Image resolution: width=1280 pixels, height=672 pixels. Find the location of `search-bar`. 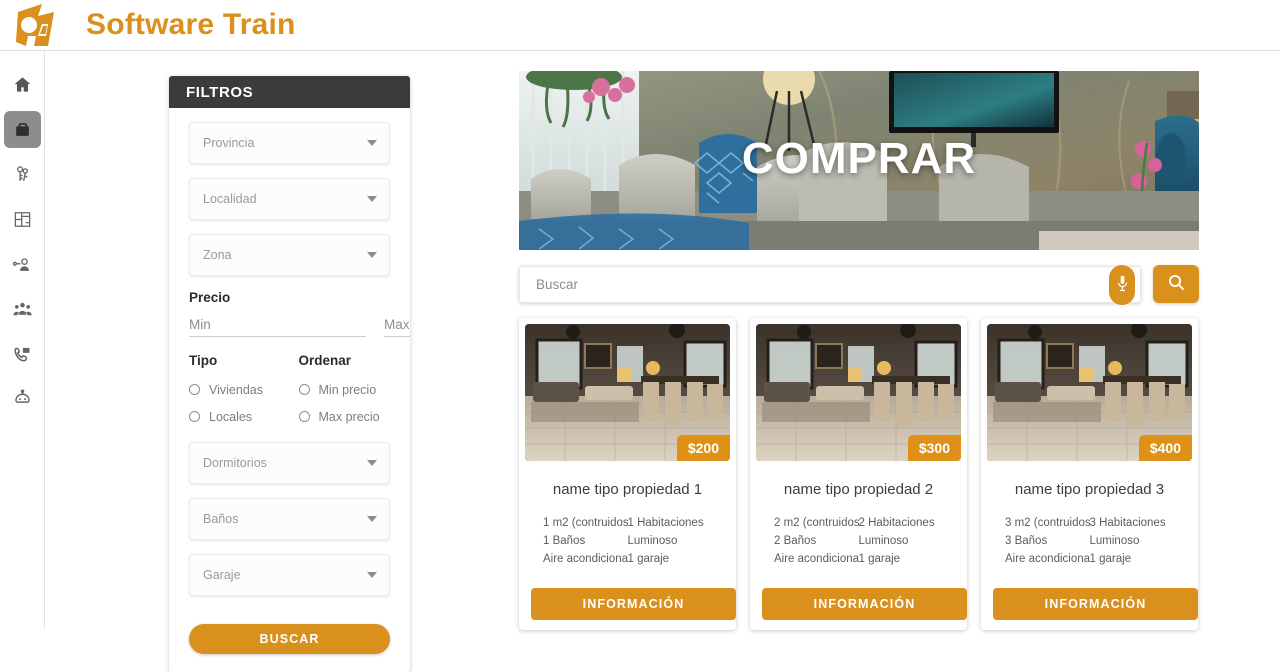

search-bar is located at coordinates (859, 285).